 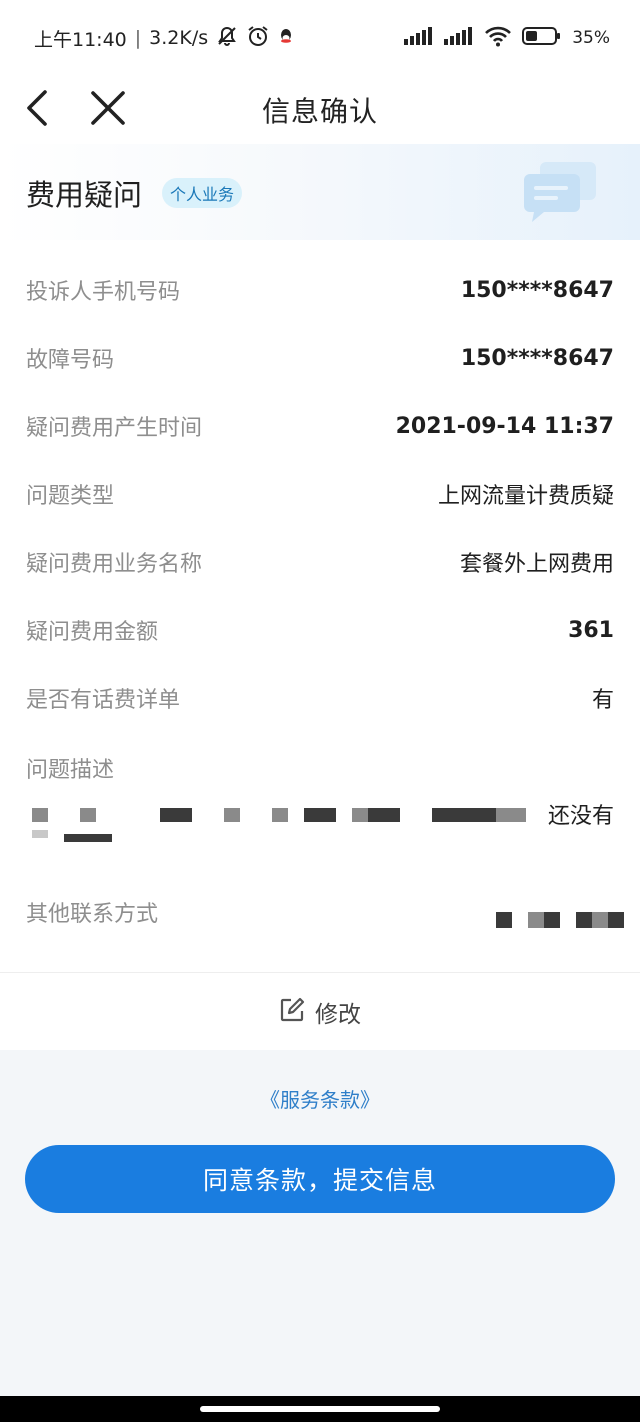 What do you see at coordinates (542, 38) in the screenshot?
I see `battery-icon` at bounding box center [542, 38].